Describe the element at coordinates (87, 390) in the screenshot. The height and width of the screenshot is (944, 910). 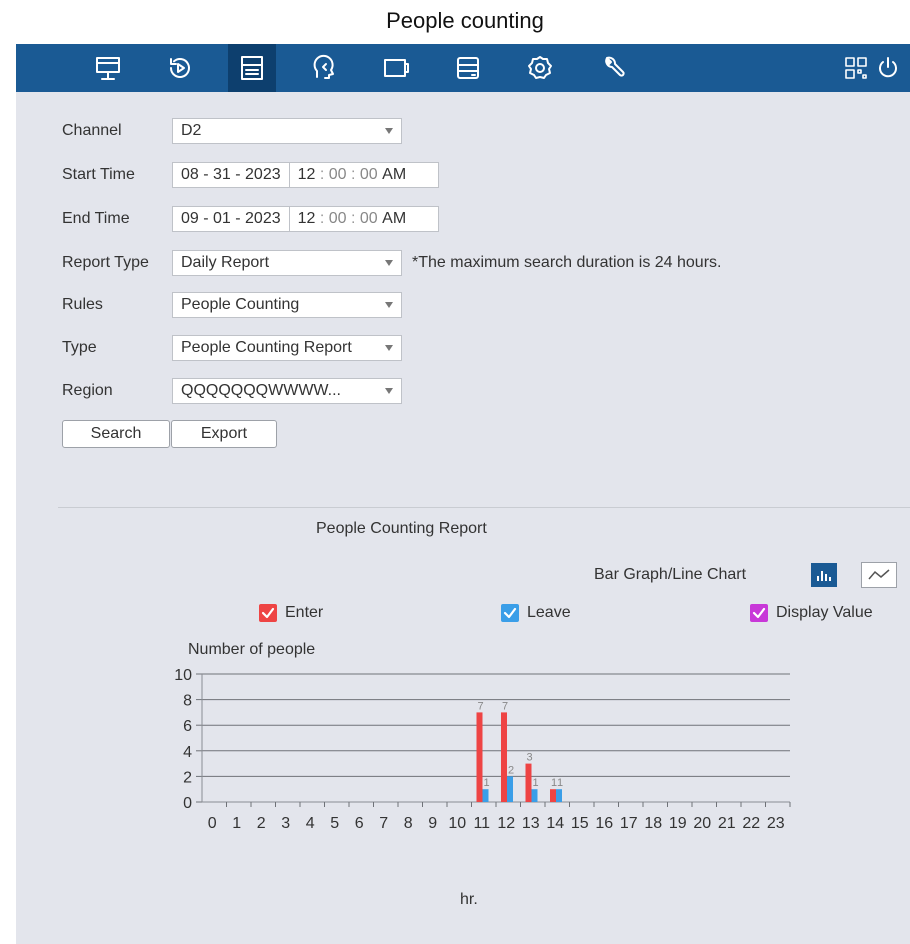
I see `region-label: Region` at that location.